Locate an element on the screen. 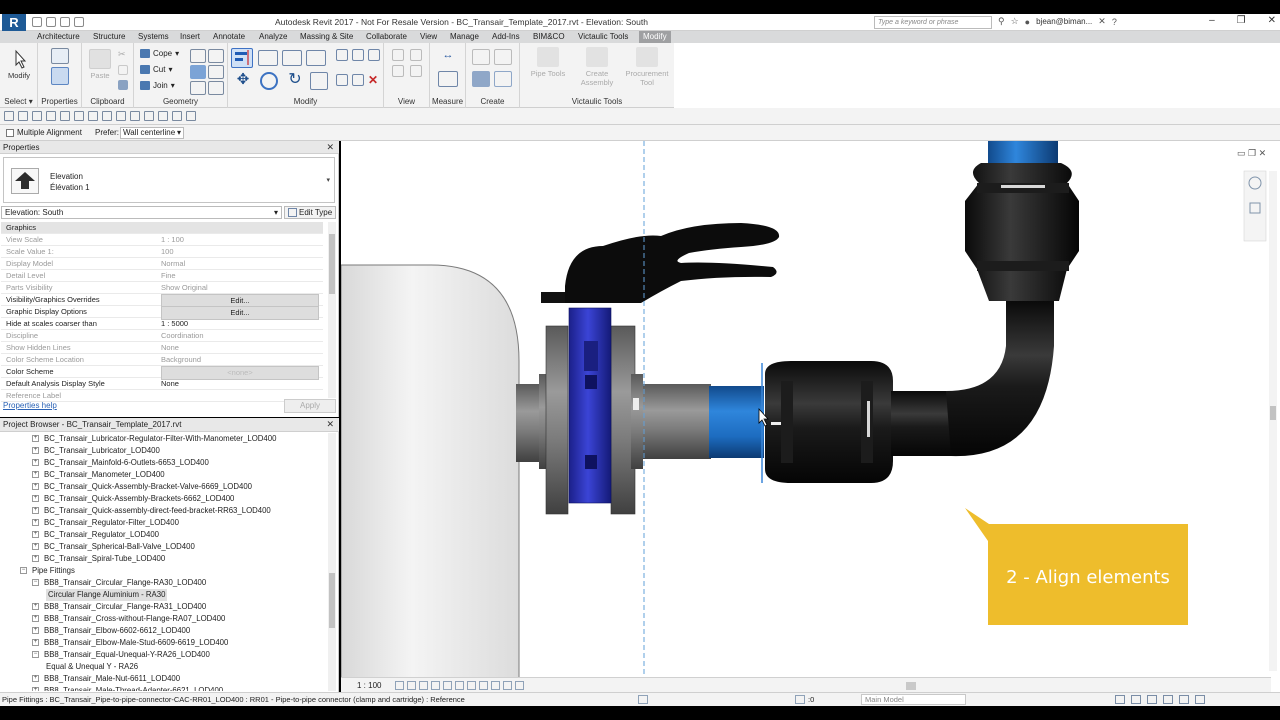  create-group-icon is located at coordinates (481, 79).